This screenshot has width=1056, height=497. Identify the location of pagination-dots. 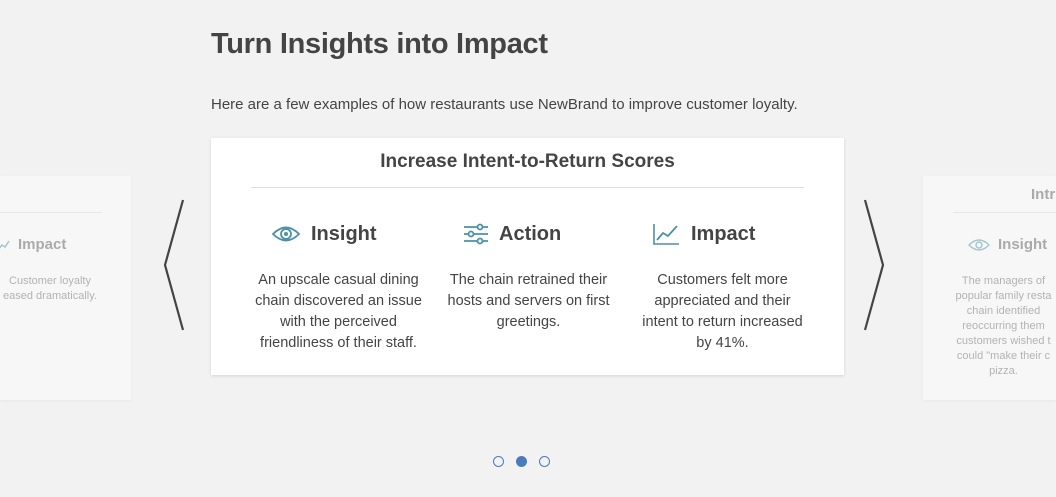
(521, 461).